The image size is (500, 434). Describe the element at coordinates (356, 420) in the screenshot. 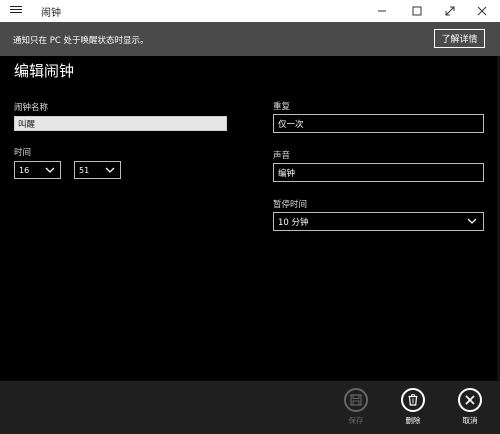

I see `save-label: 保存` at that location.